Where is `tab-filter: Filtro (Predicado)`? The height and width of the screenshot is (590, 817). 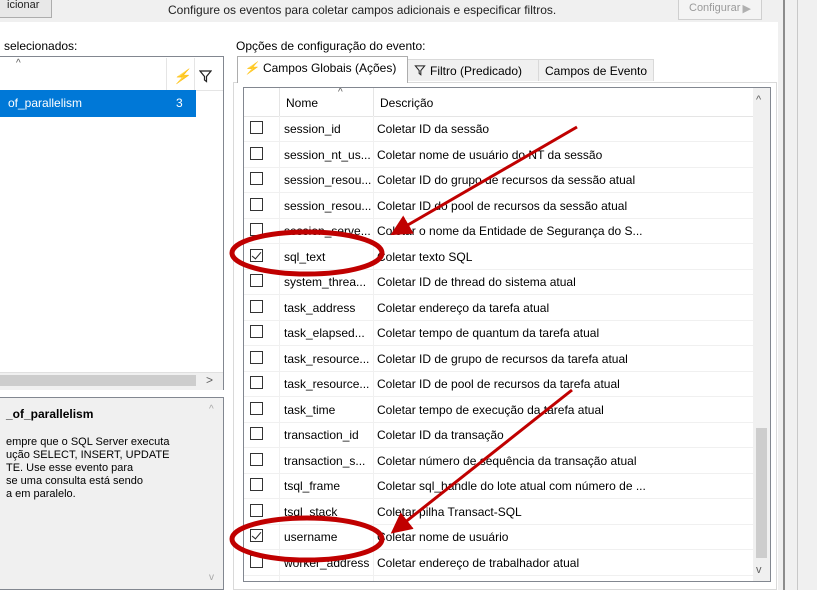 tab-filter: Filtro (Predicado) is located at coordinates (473, 70).